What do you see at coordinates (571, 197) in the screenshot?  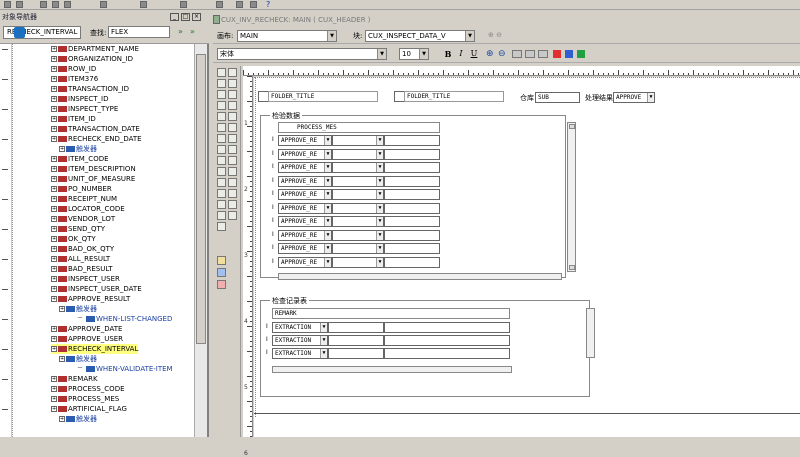 I see `section-inspection-vscroll` at bounding box center [571, 197].